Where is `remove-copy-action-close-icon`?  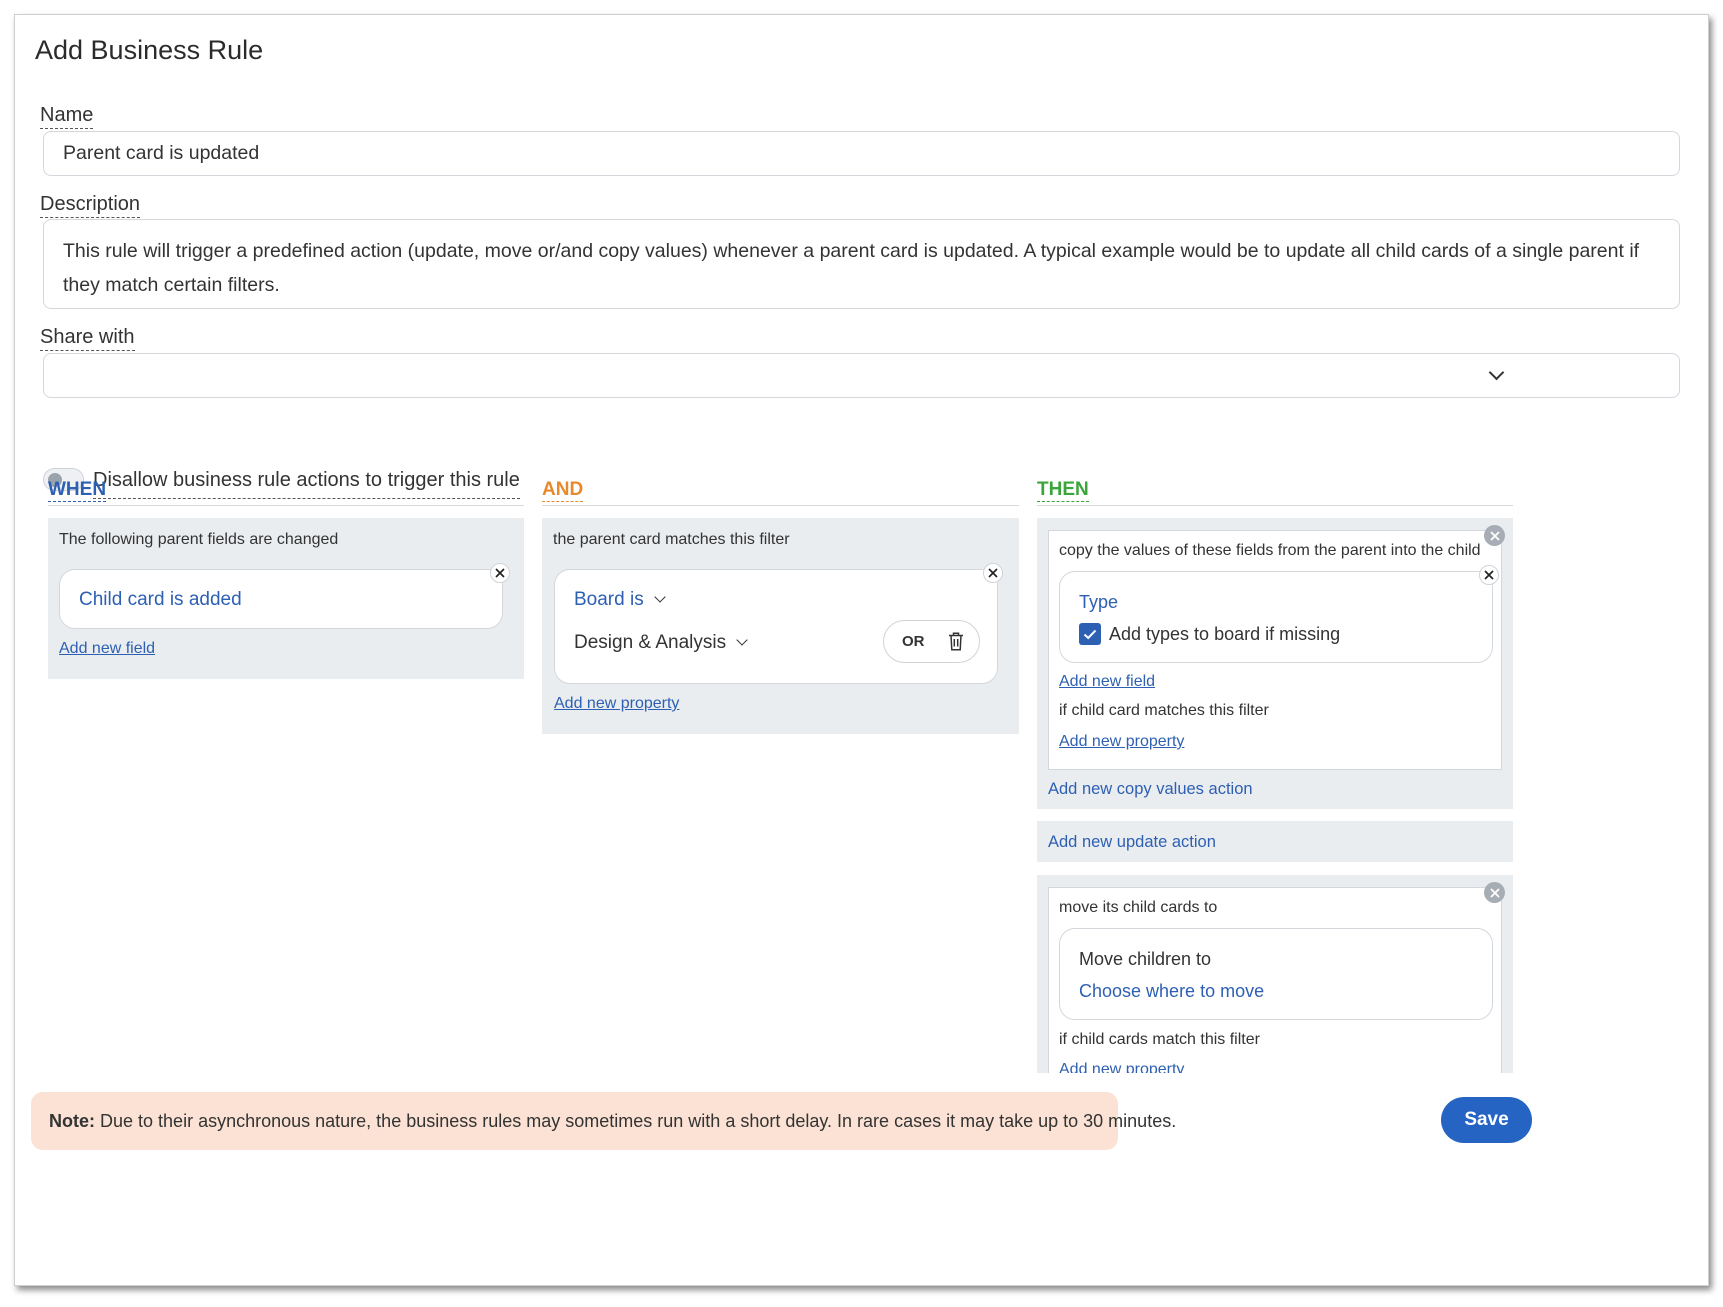
remove-copy-action-close-icon is located at coordinates (1494, 535).